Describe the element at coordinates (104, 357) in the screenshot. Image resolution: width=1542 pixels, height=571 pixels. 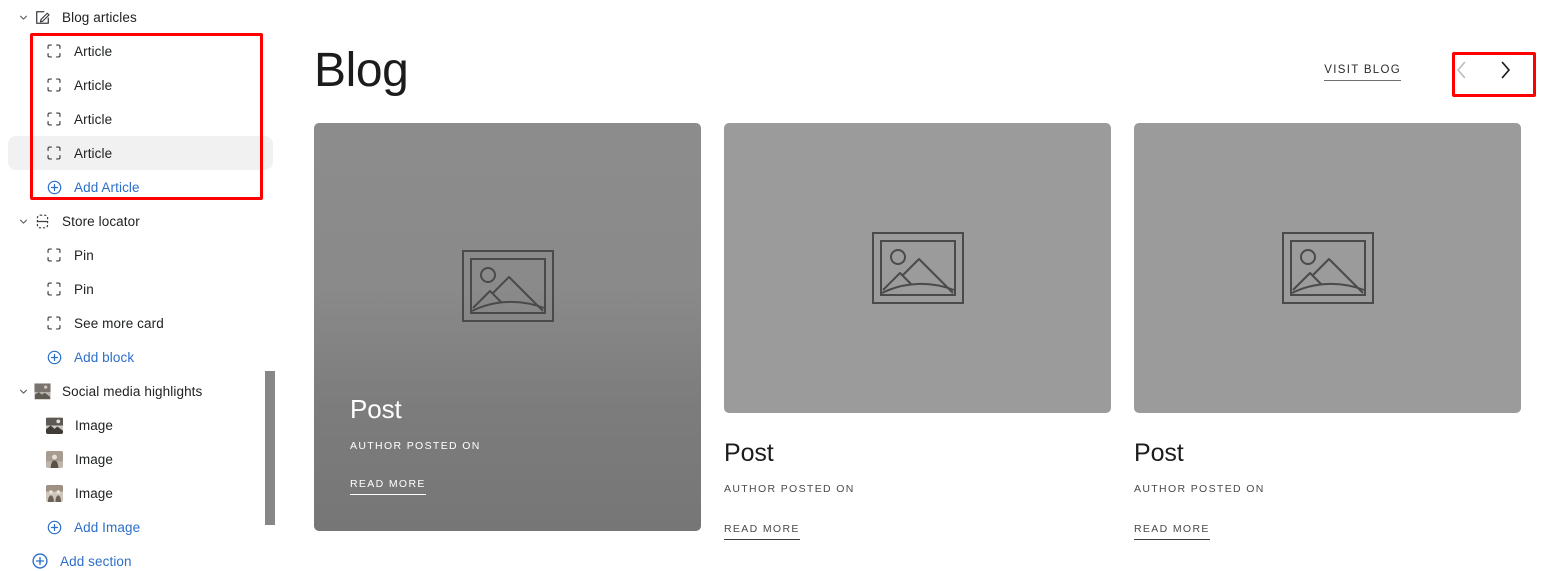
I see `add-block-label: Add block` at that location.